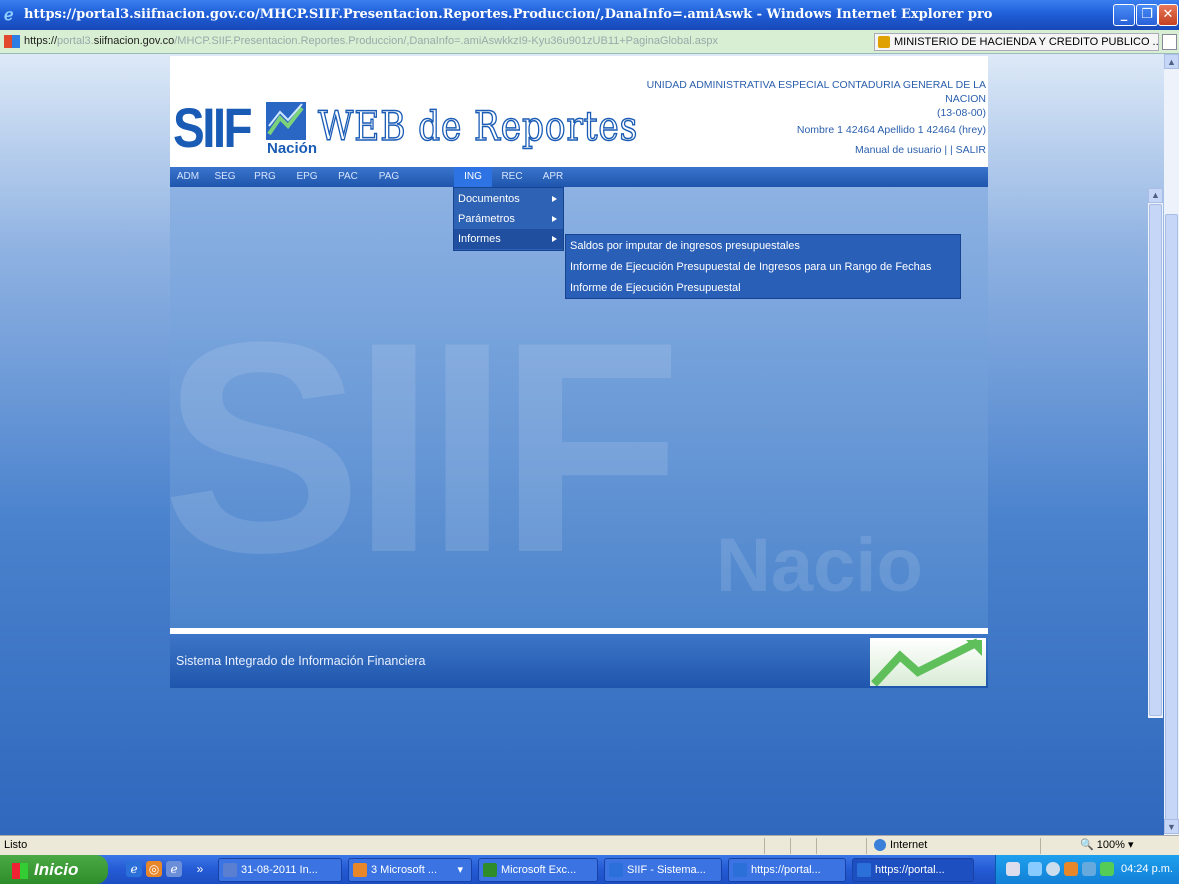  I want to click on globe-icon, so click(880, 845).